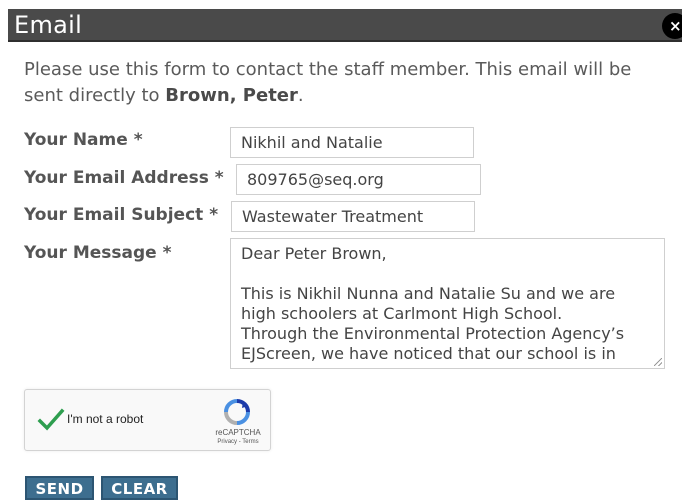 The image size is (682, 500). Describe the element at coordinates (345, 25) in the screenshot. I see `dialog-titlebar: Email` at that location.